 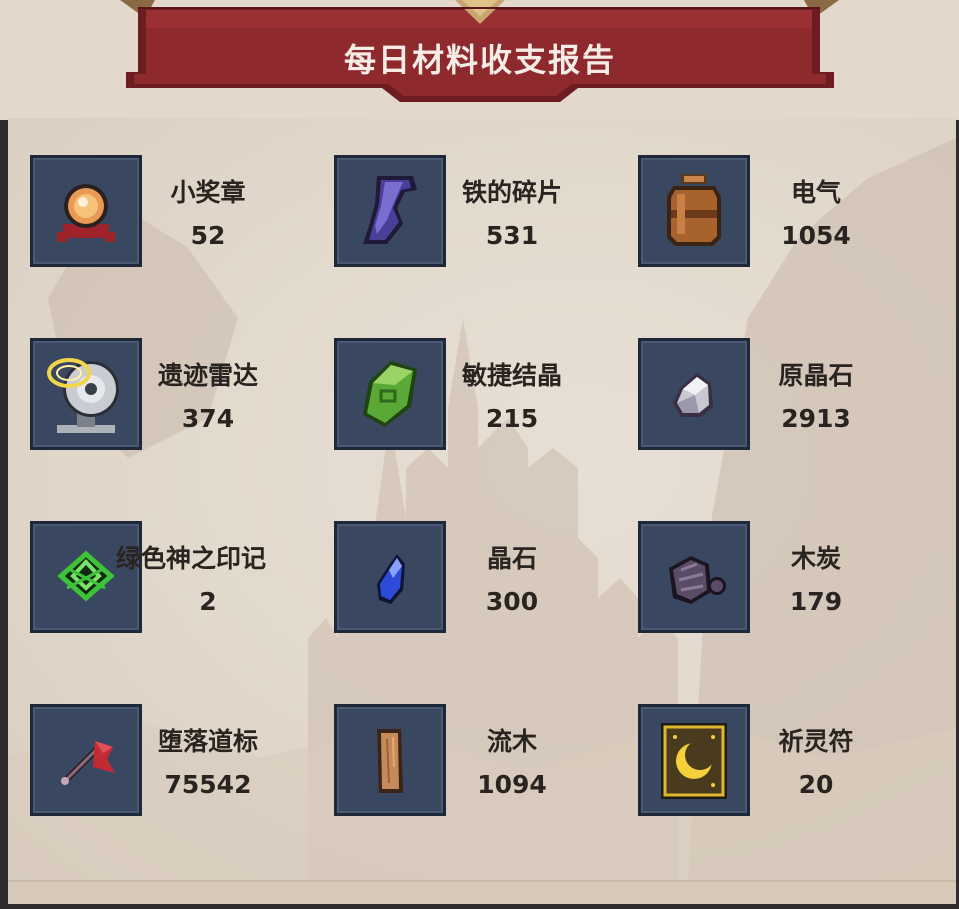 I want to click on item-name: 电气, so click(x=815, y=192).